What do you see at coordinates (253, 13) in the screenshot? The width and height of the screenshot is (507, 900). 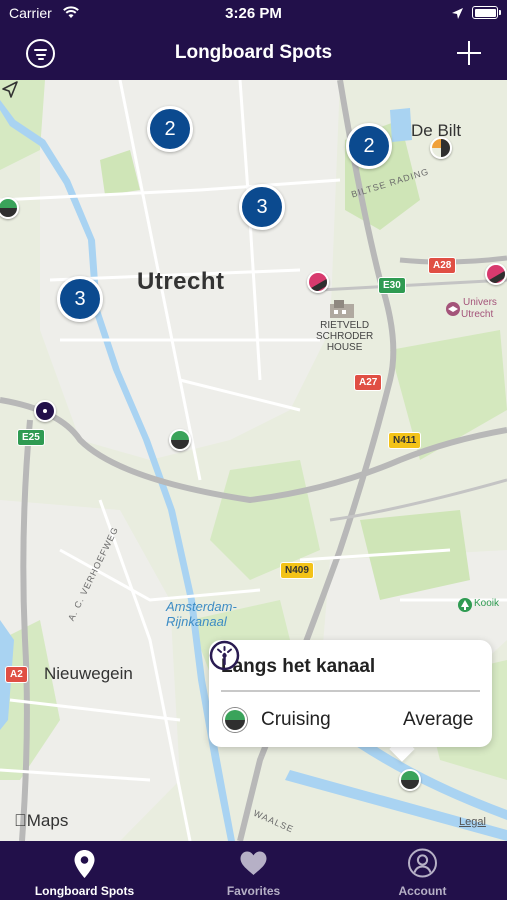 I see `status-time: 3:26 PM` at bounding box center [253, 13].